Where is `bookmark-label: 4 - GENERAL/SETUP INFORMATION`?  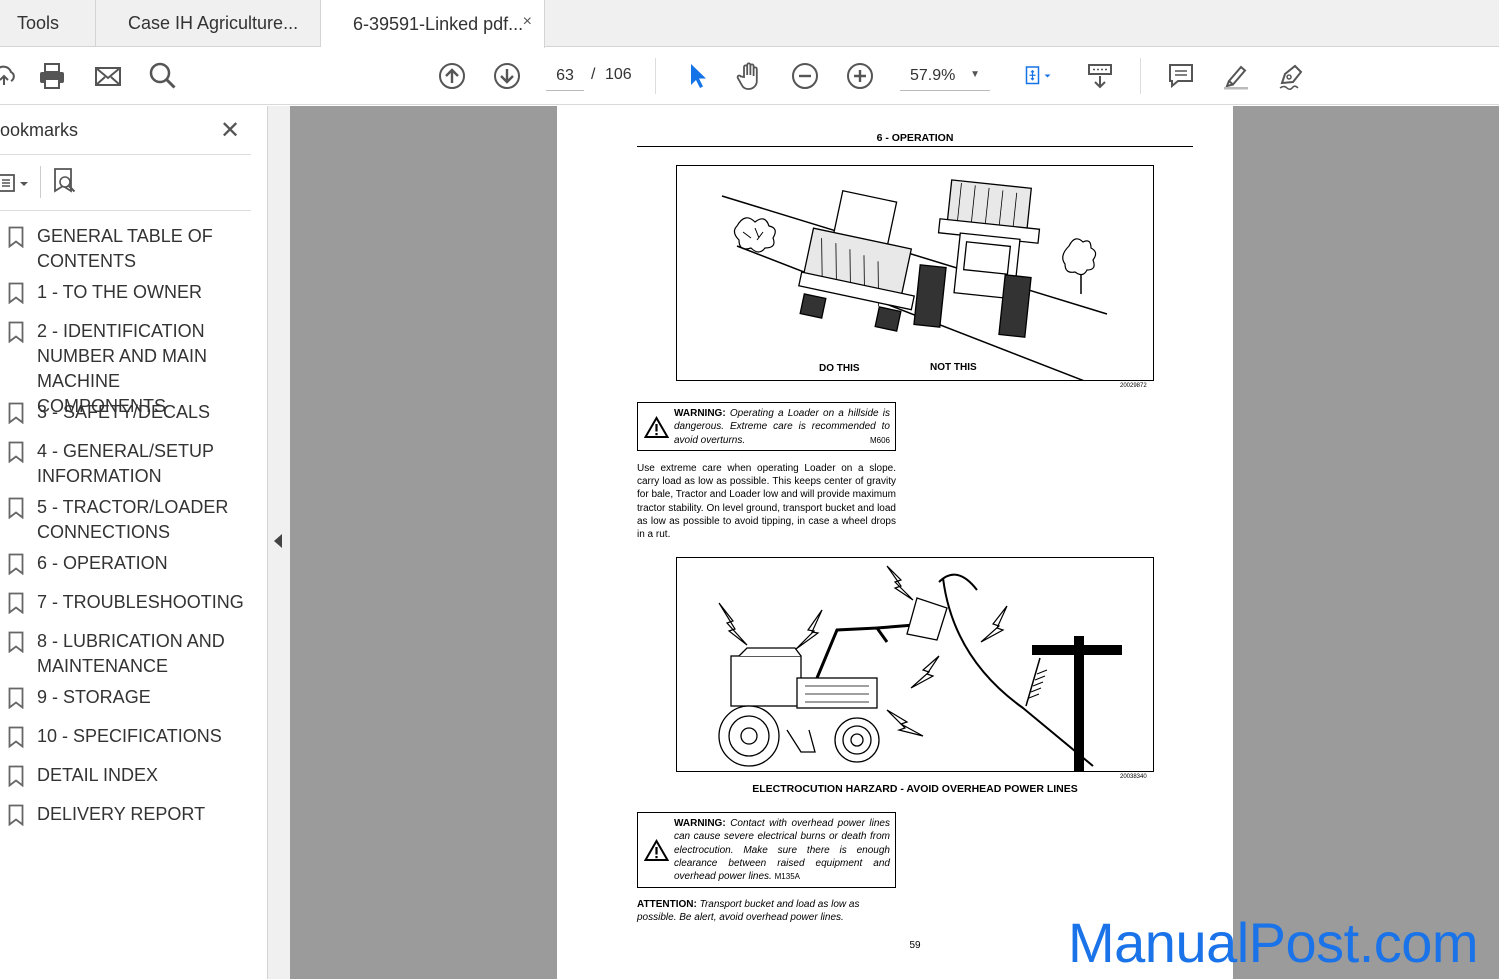
bookmark-label: 4 - GENERAL/SETUP INFORMATION is located at coordinates (125, 463).